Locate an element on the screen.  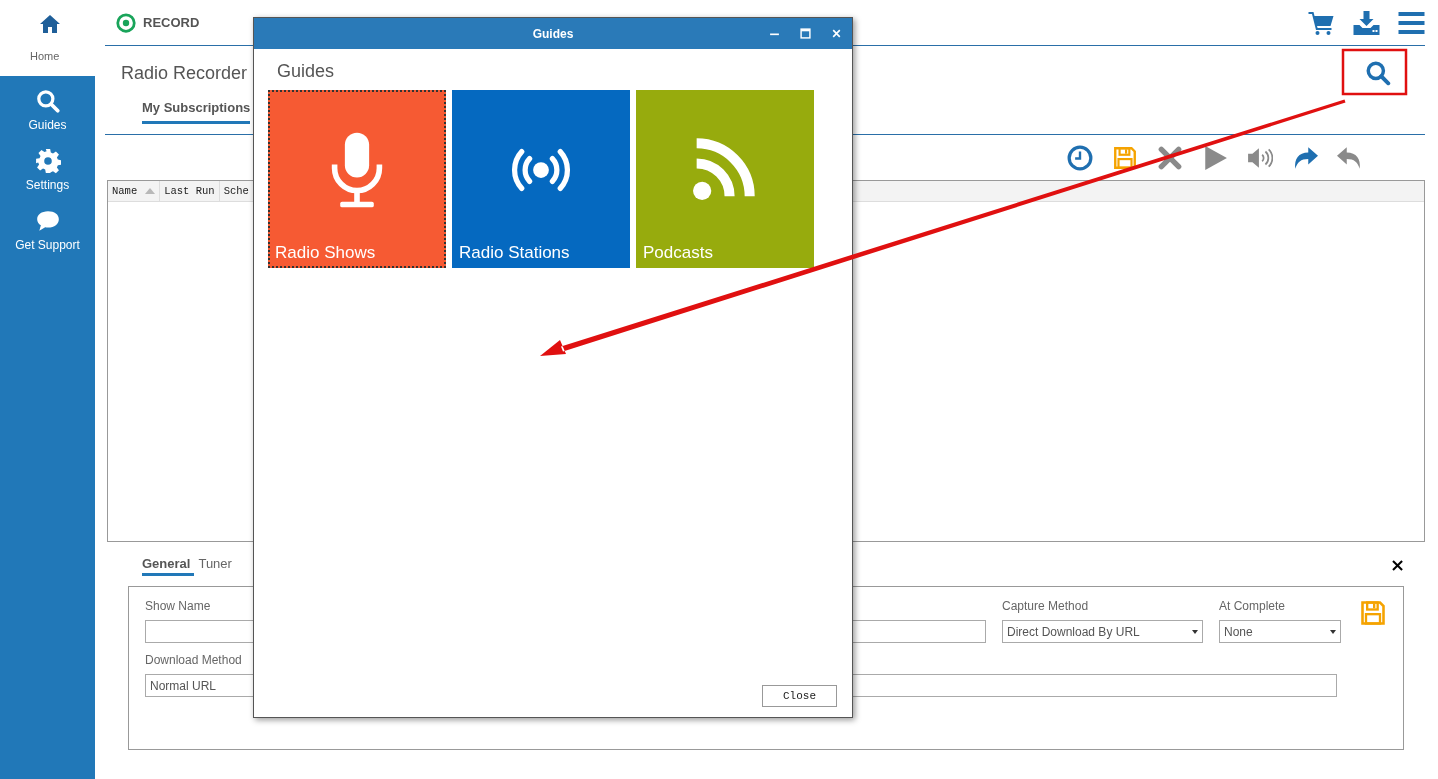
field-label: At Complete is located at coordinates (1253, 606).